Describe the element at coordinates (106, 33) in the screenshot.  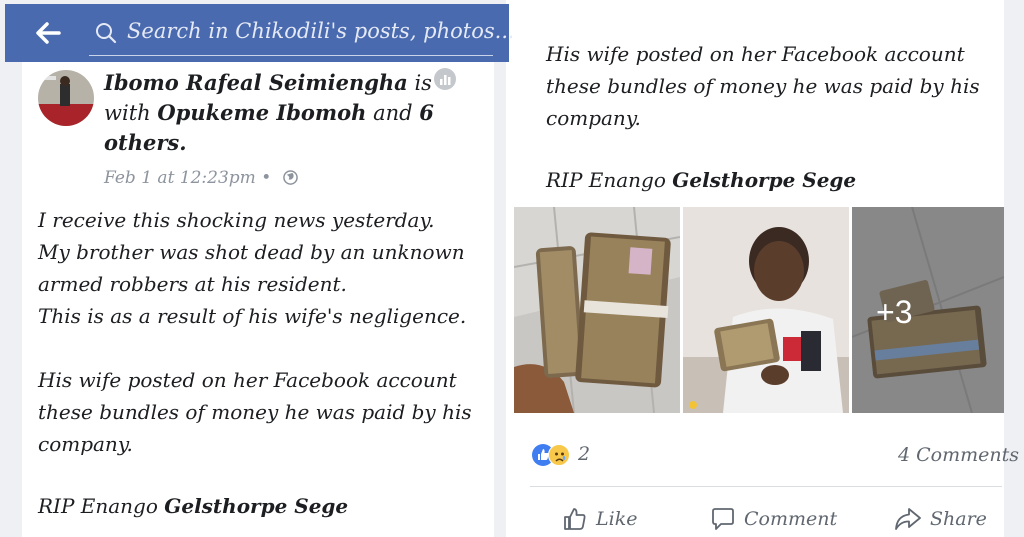
I see `search-icon` at that location.